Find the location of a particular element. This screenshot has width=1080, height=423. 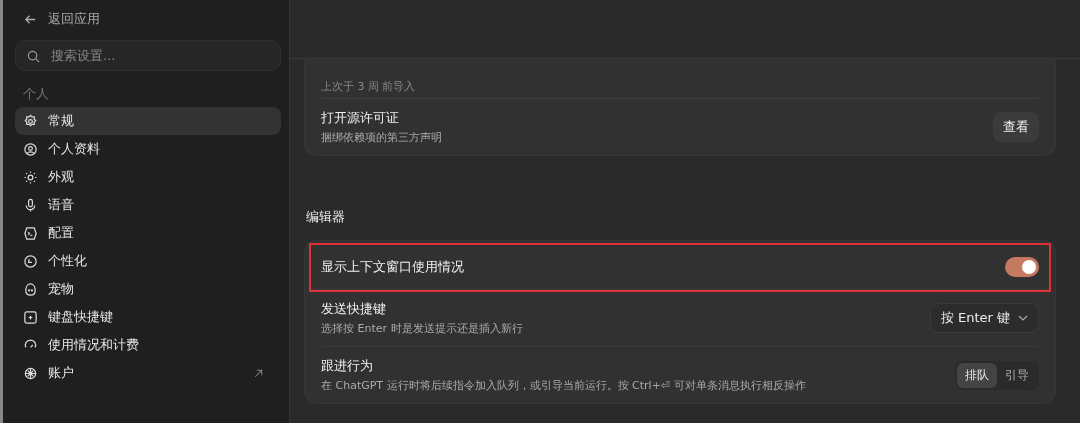

toggle-switch is located at coordinates (1022, 267).